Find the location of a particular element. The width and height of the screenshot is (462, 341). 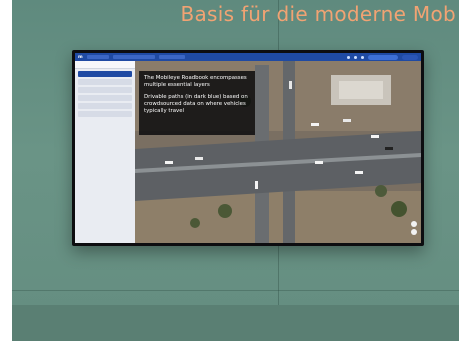

wall-panel-seam-horizontal is located at coordinates (235, 290).